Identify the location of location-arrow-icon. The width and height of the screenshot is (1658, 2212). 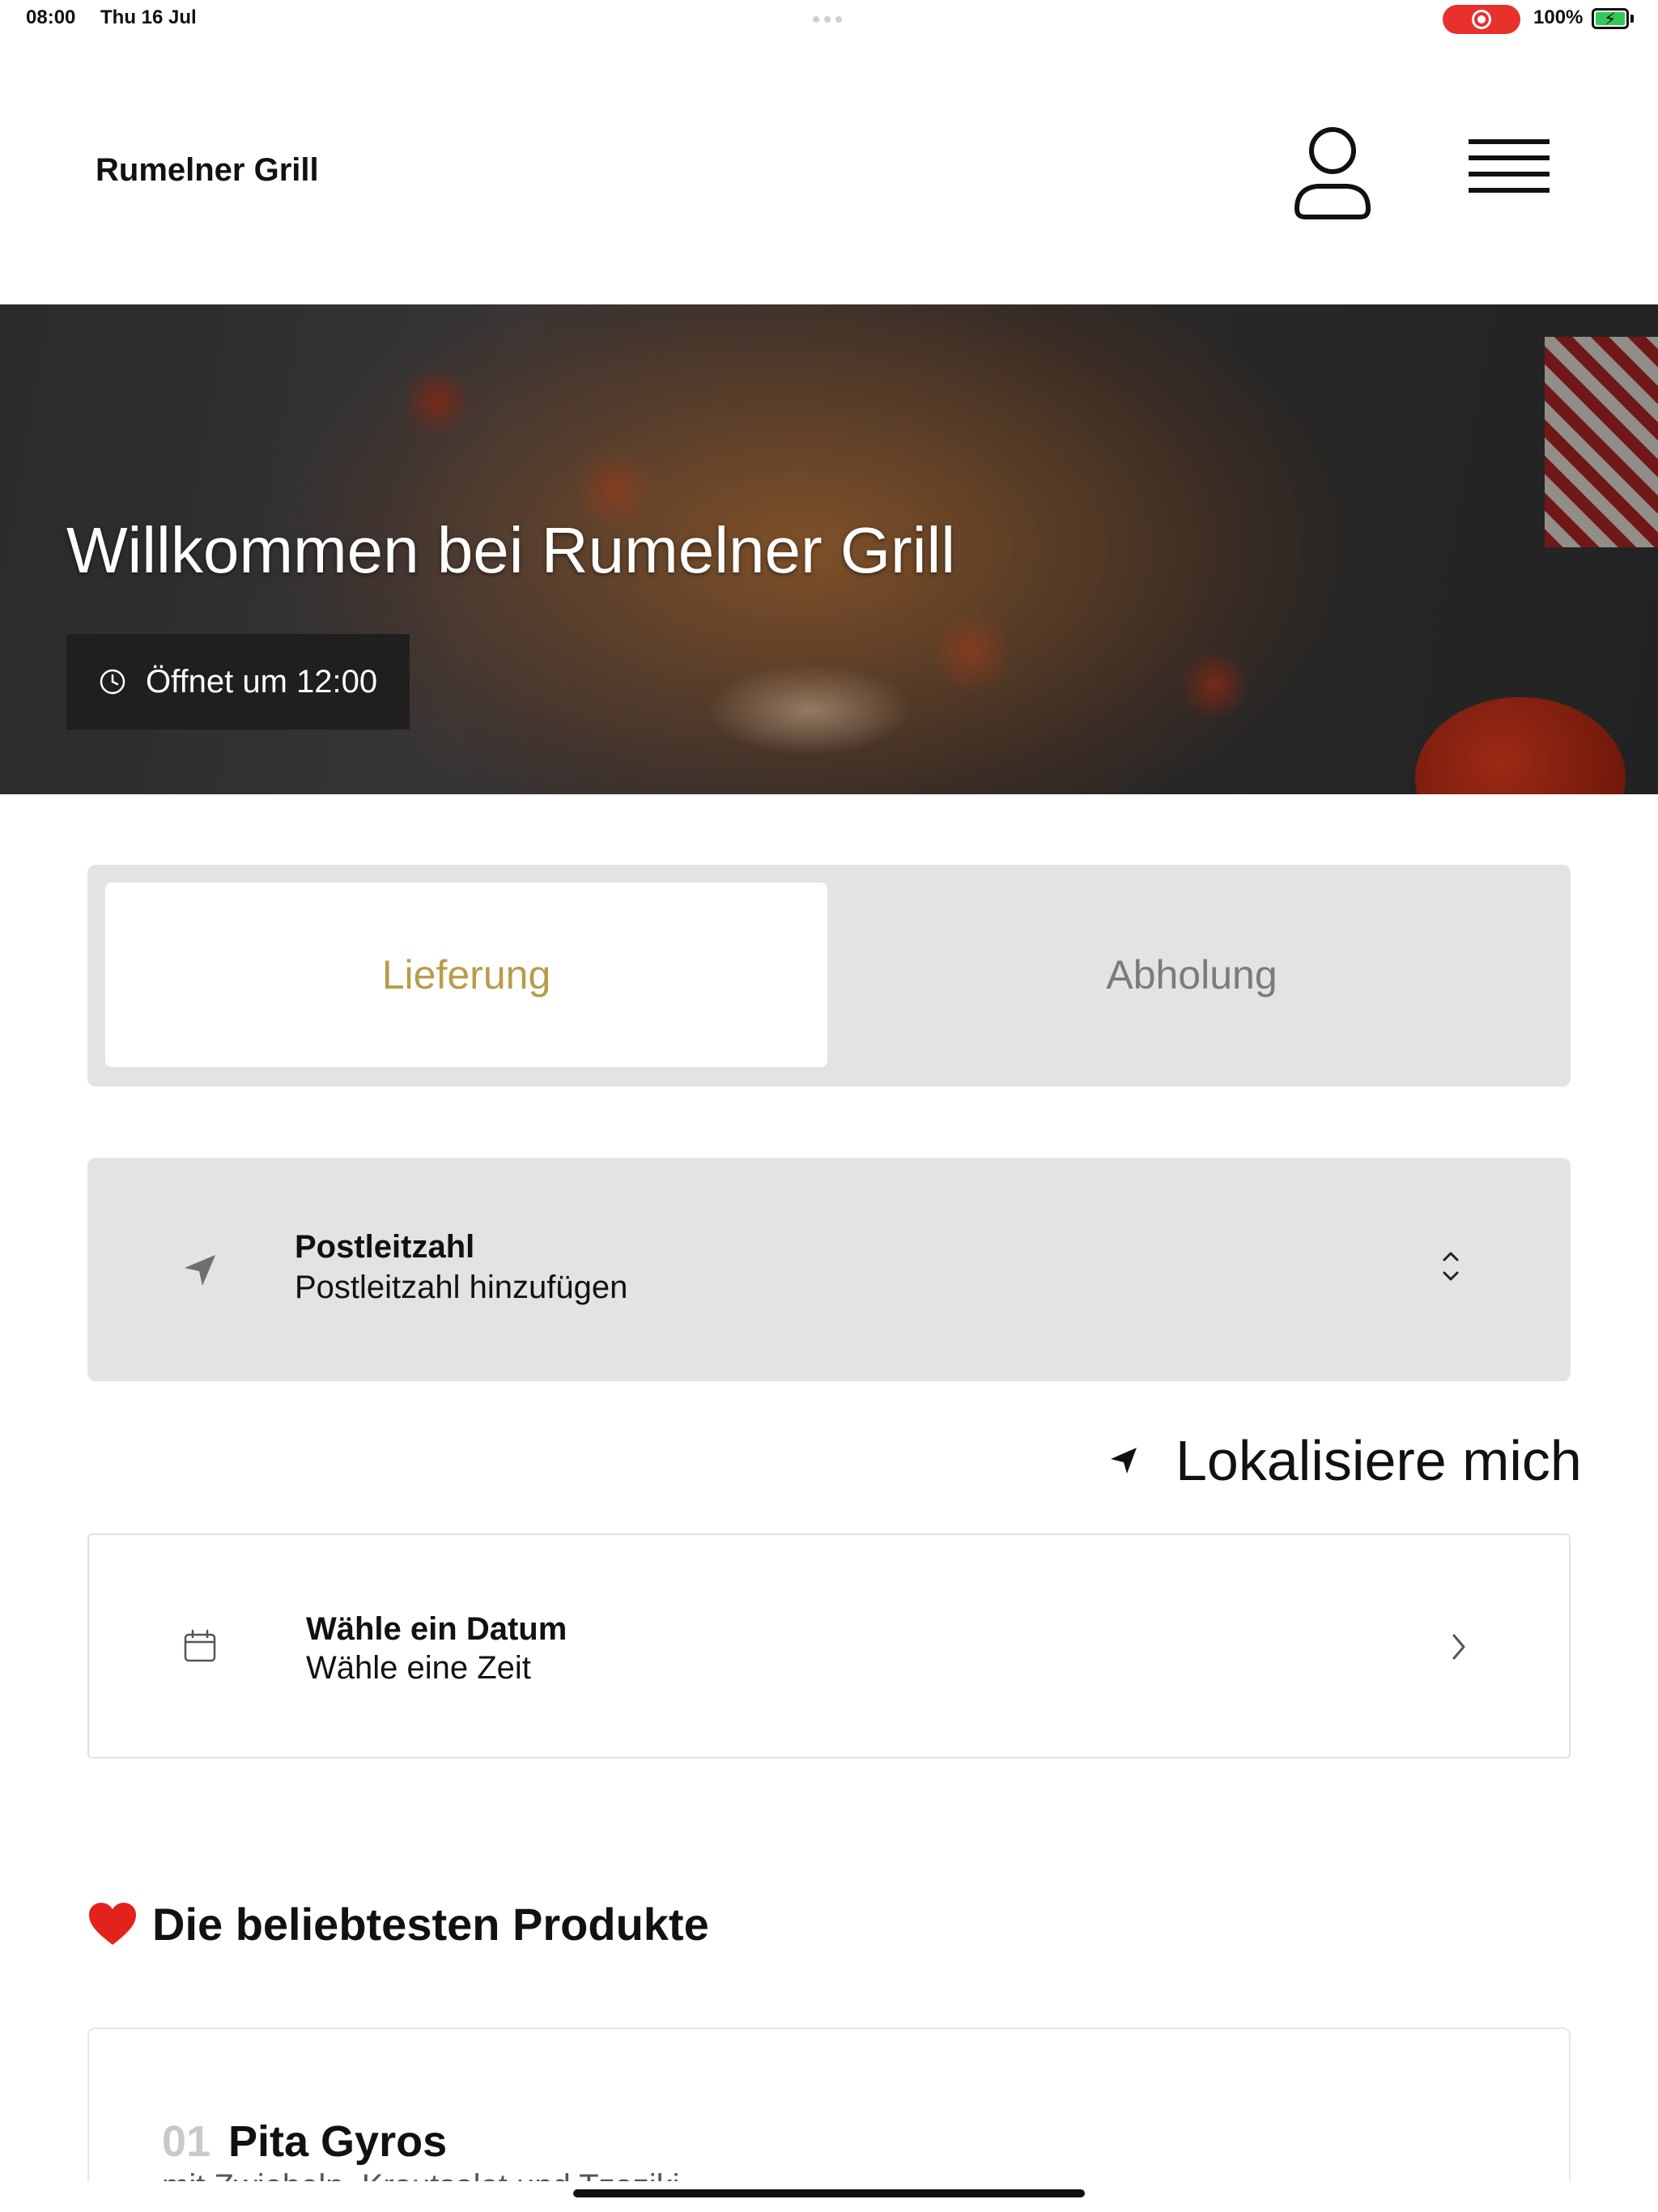
(1124, 1461).